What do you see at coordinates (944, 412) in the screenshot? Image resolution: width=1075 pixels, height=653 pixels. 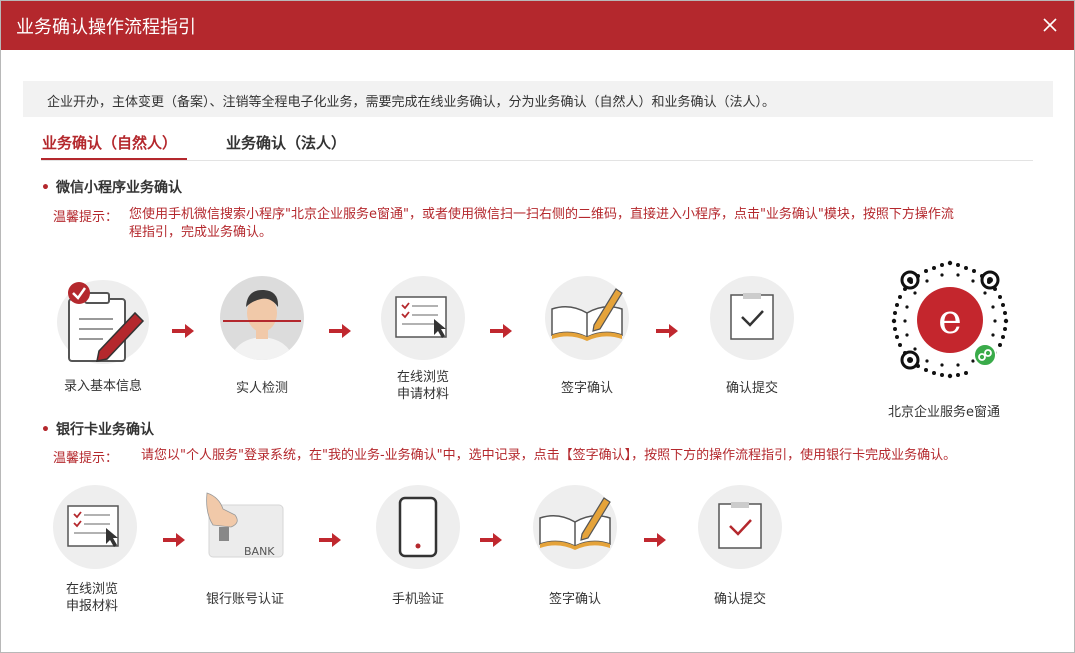 I see `qr-code-label: 北京企业服务e窗通` at bounding box center [944, 412].